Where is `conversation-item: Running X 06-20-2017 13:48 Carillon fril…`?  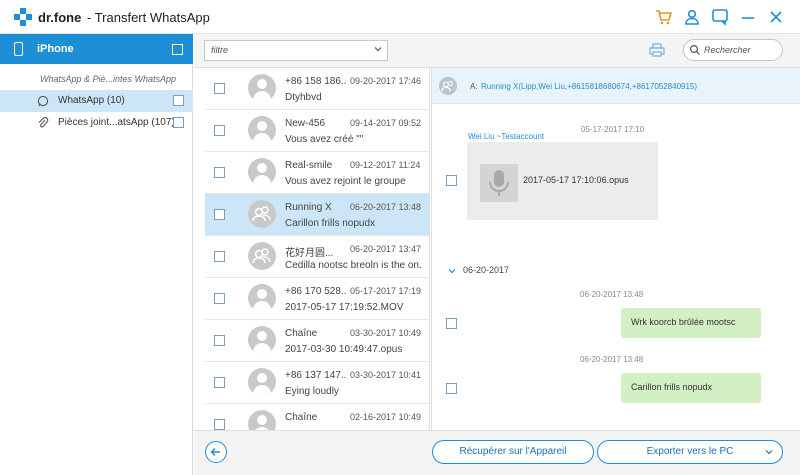 conversation-item: Running X 06-20-2017 13:48 Carillon fril… is located at coordinates (317, 215).